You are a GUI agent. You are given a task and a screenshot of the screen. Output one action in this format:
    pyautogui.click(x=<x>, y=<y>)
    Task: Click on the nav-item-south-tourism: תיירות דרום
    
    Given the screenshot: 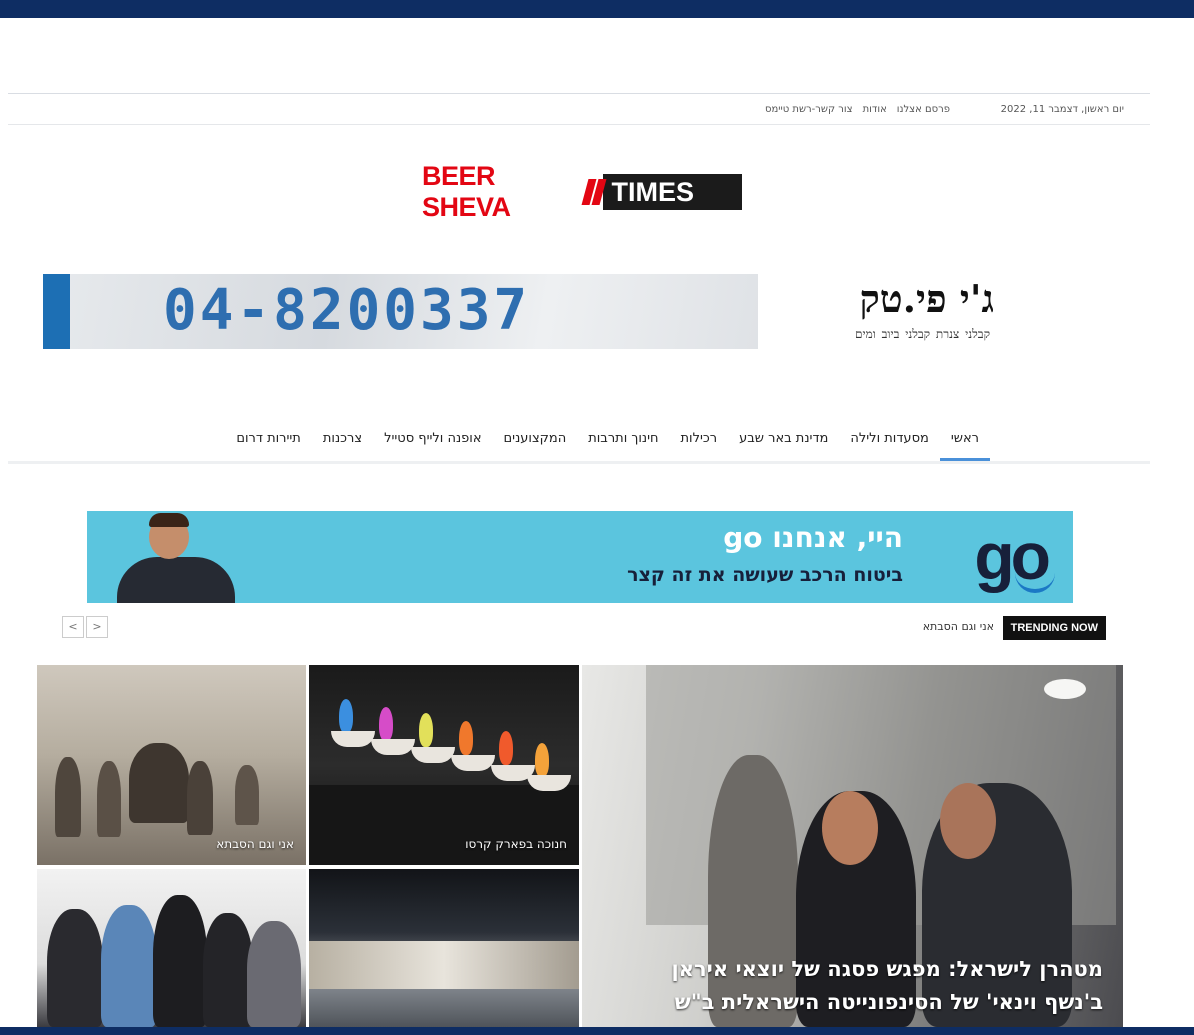 What is the action you would take?
    pyautogui.click(x=268, y=444)
    